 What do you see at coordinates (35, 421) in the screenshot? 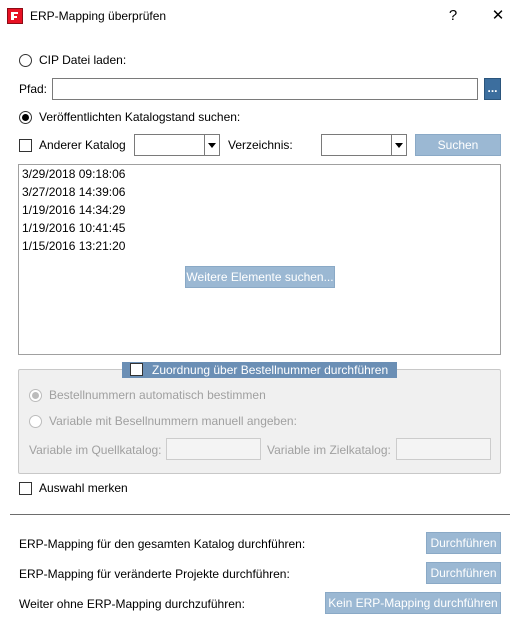
I see `manual-order-radio` at bounding box center [35, 421].